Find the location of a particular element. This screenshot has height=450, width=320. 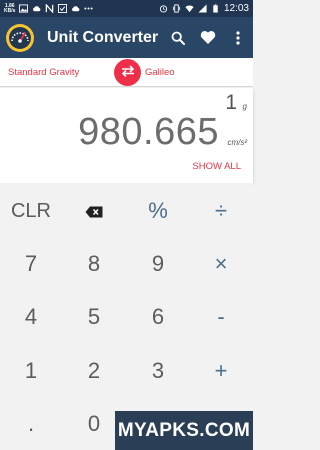

output-unit: cm/s² is located at coordinates (237, 142).